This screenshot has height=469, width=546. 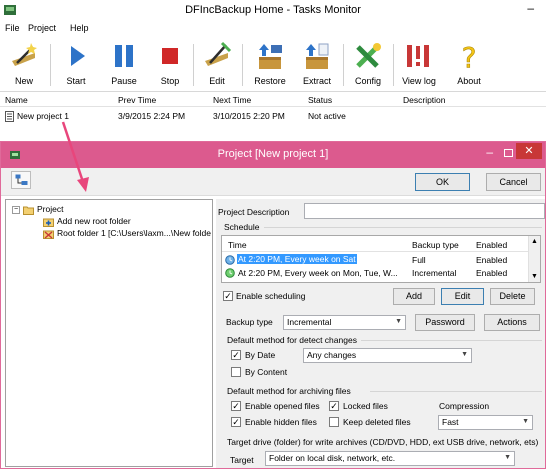 I want to click on column-name: Name, so click(x=16, y=100).